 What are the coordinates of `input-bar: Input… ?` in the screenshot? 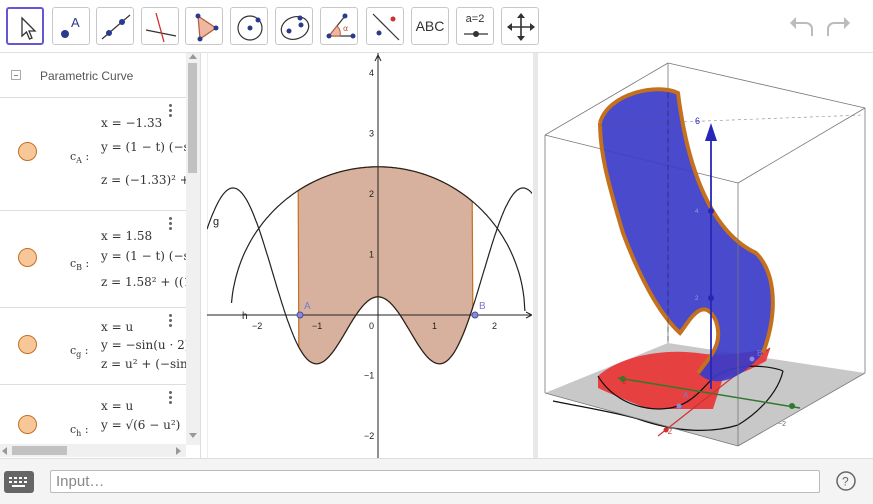 It's located at (436, 481).